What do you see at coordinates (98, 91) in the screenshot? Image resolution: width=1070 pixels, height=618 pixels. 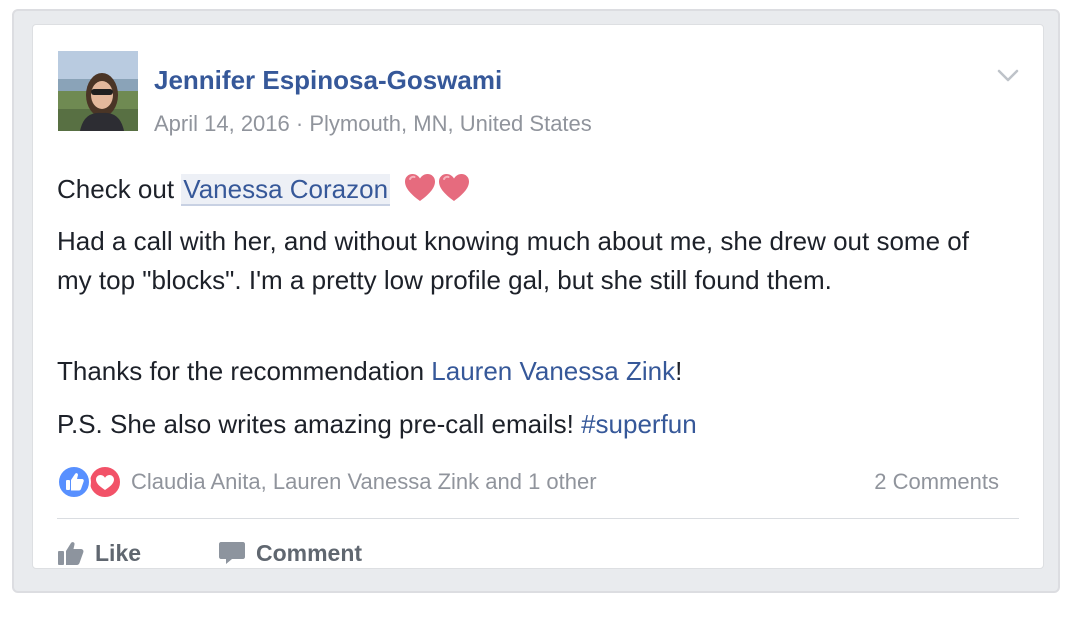 I see `avatar` at bounding box center [98, 91].